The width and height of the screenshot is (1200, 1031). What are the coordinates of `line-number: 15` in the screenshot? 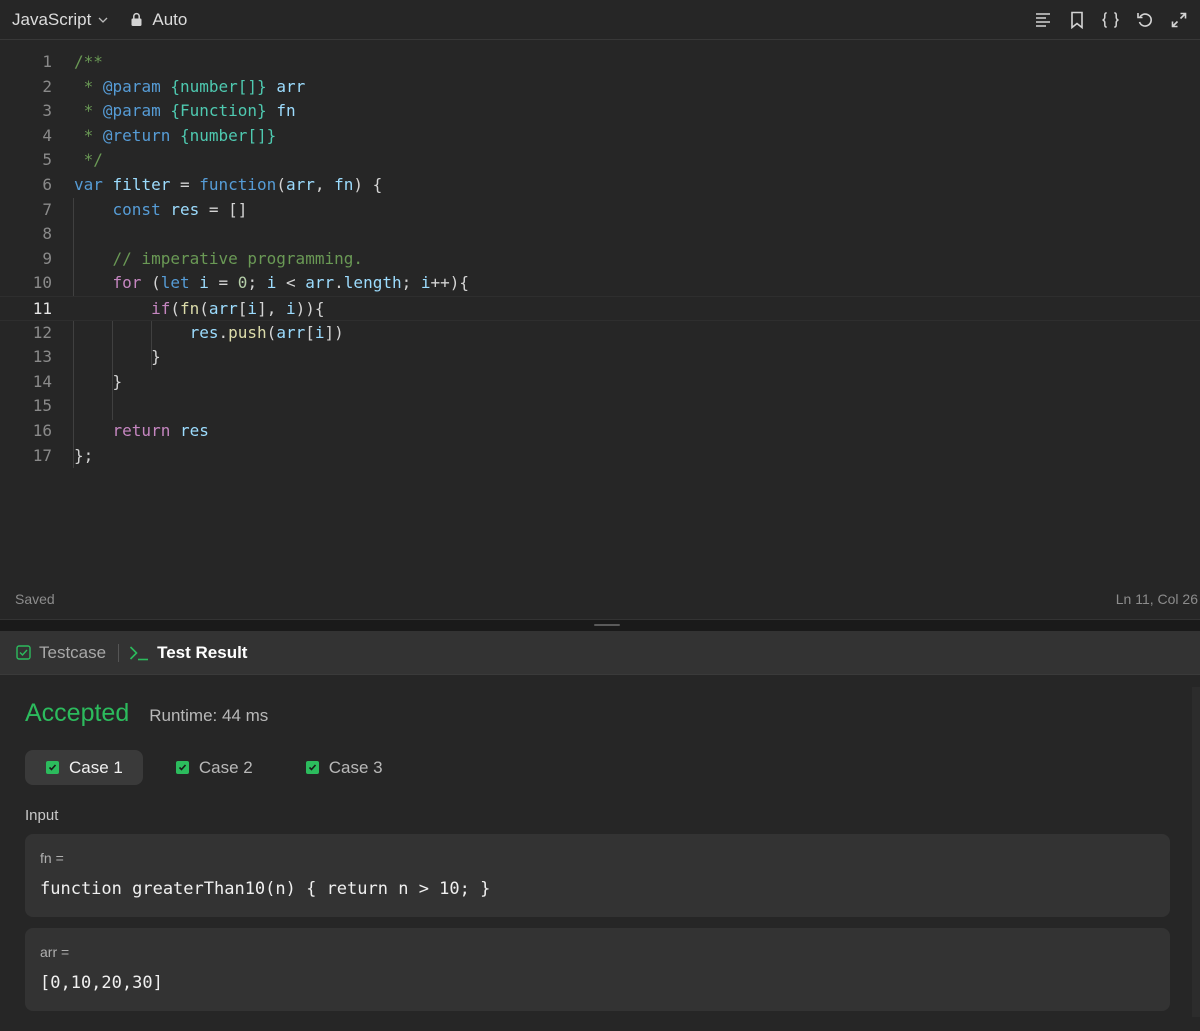 It's located at (42, 406).